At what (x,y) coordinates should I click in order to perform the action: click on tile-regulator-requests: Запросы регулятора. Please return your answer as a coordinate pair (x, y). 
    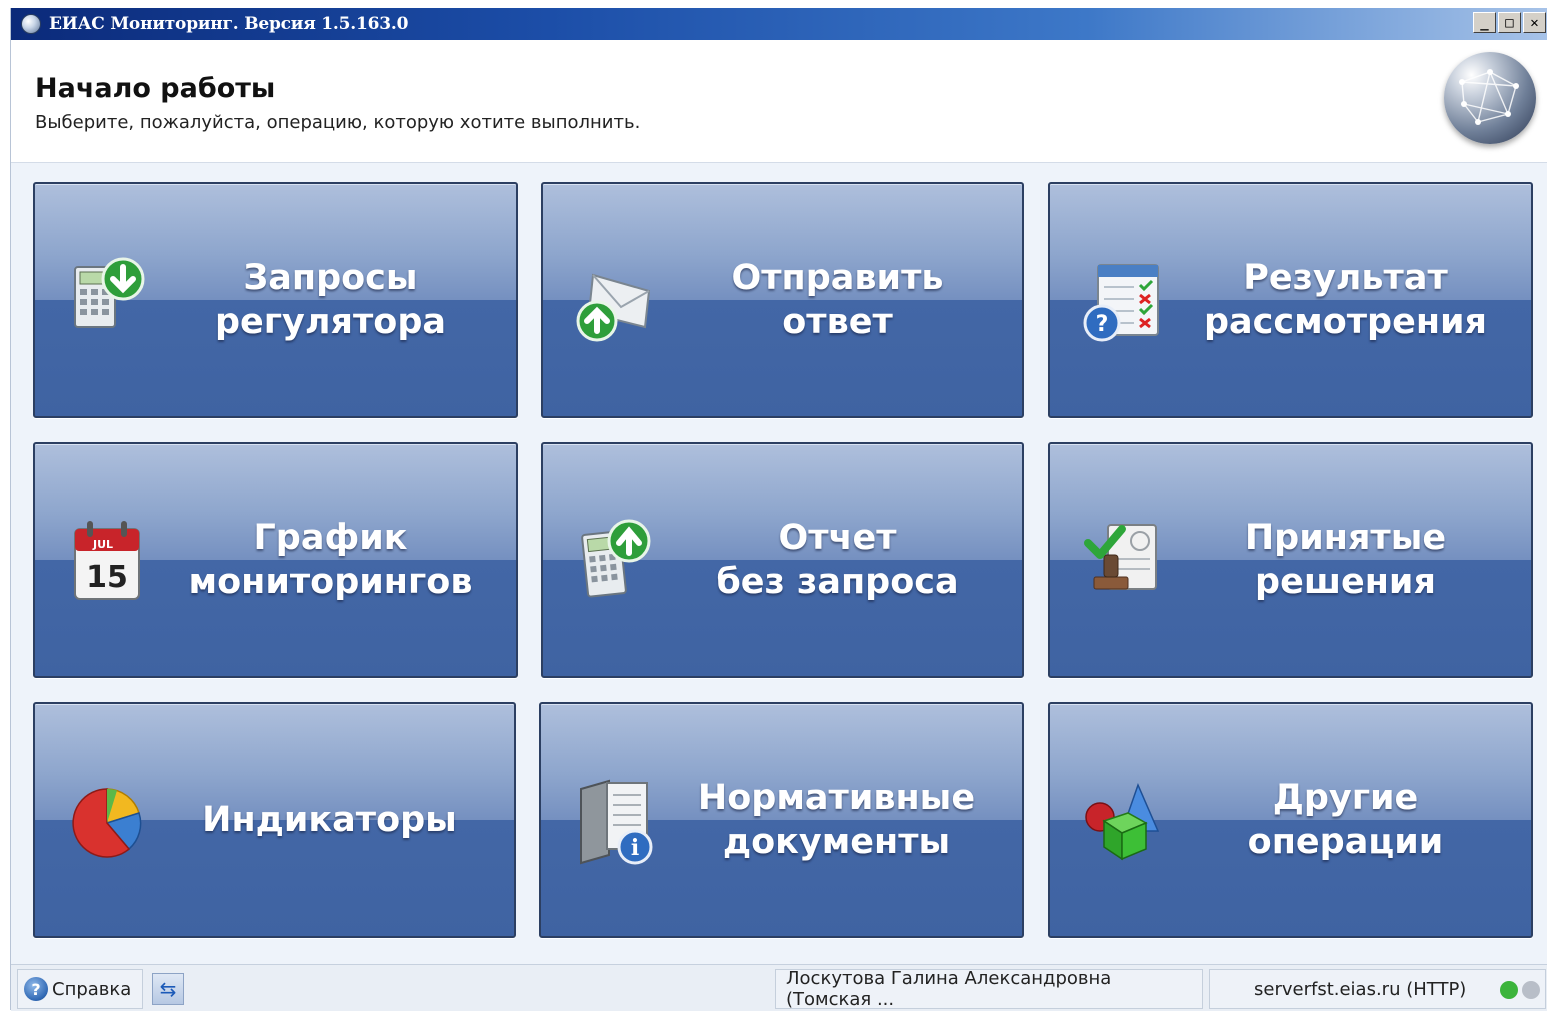
    Looking at the image, I should click on (275, 300).